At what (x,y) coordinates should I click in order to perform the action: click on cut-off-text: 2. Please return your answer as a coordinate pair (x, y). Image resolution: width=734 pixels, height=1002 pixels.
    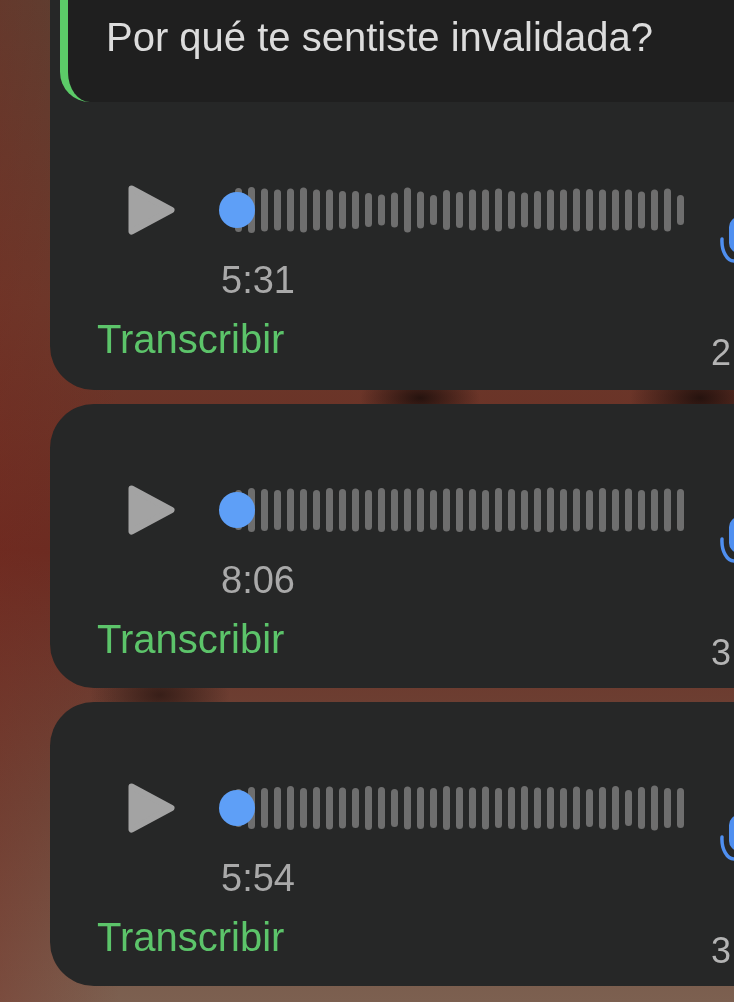
    Looking at the image, I should click on (721, 353).